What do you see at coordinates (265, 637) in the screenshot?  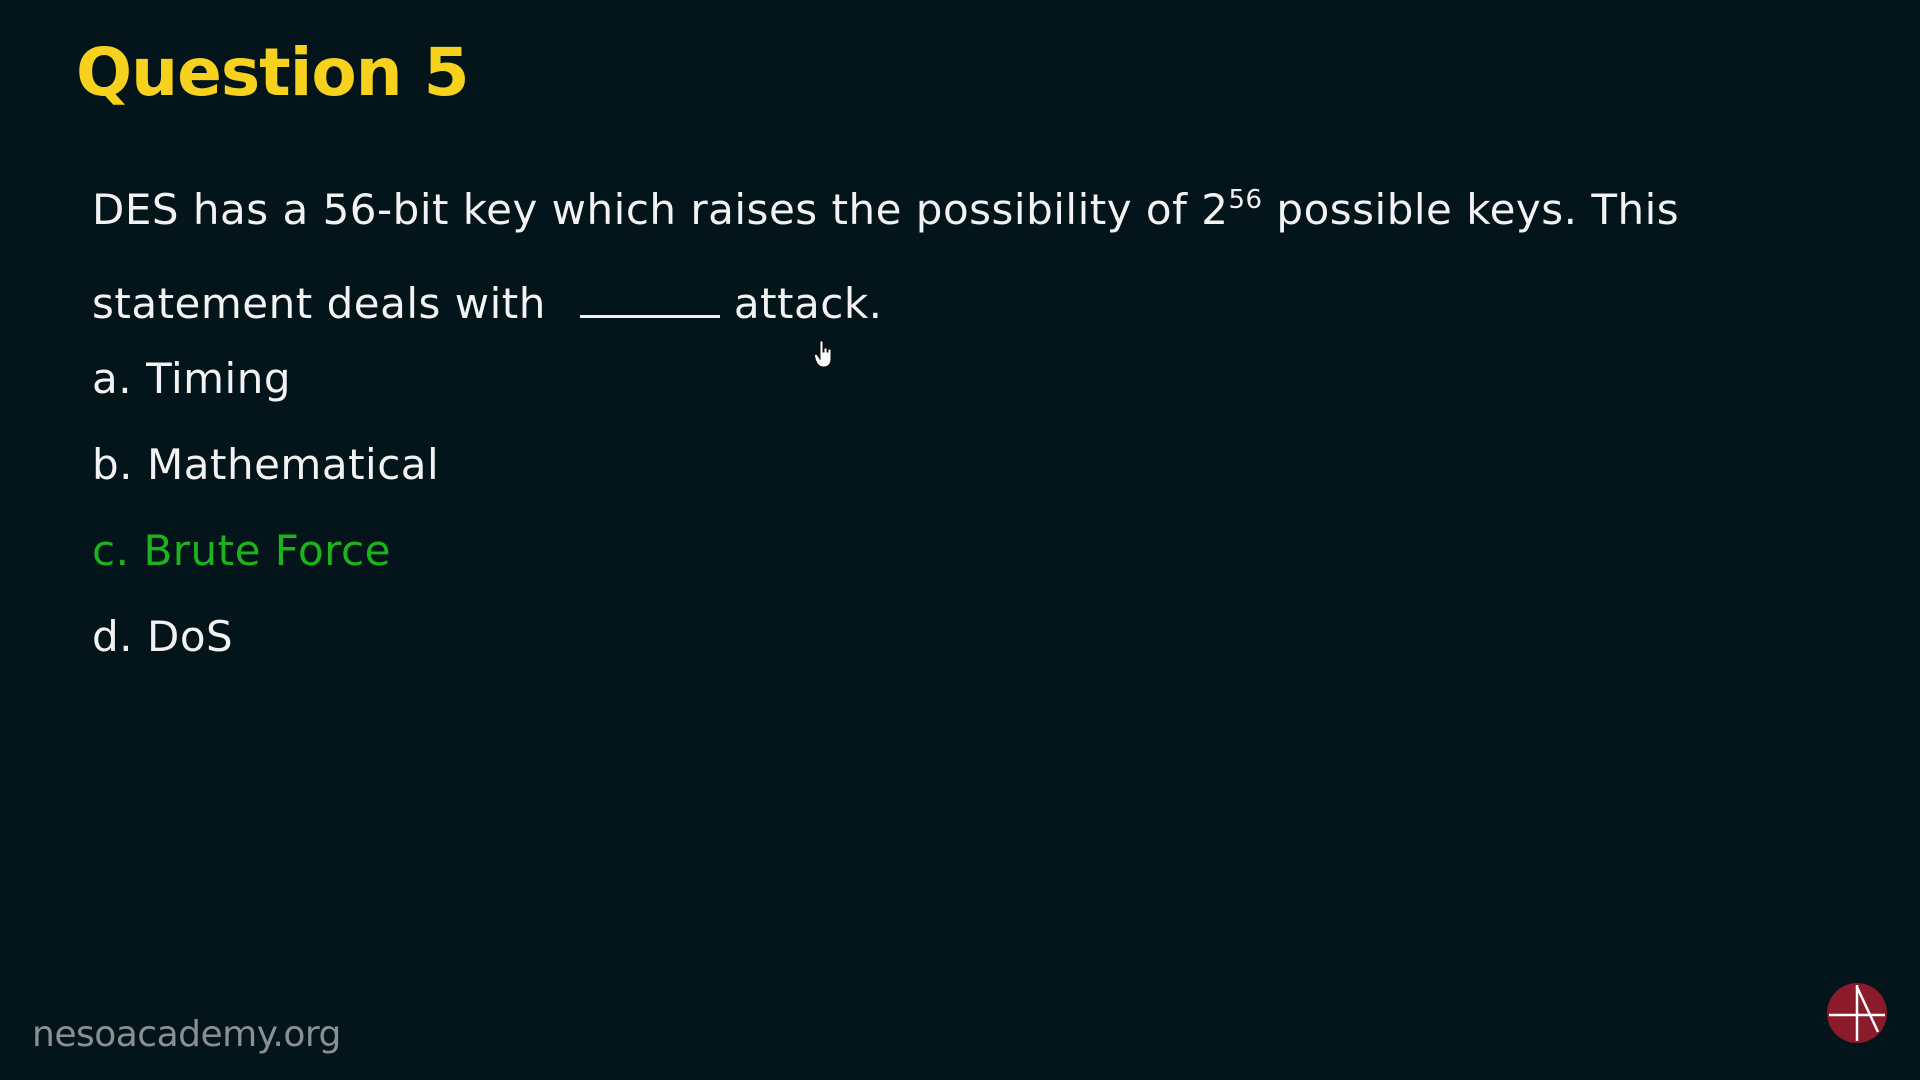 I see `option-d: d. DoS` at bounding box center [265, 637].